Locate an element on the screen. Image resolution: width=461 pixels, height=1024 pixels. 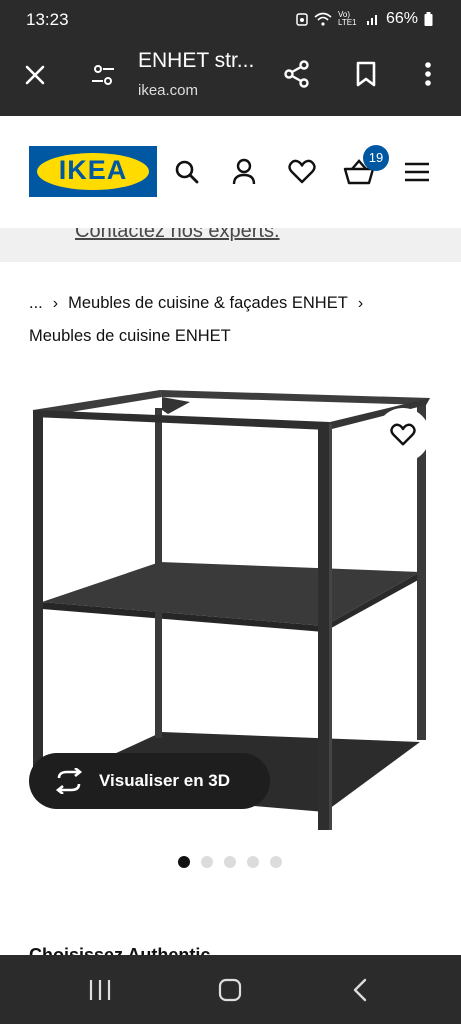
more-options-button is located at coordinates (428, 74).